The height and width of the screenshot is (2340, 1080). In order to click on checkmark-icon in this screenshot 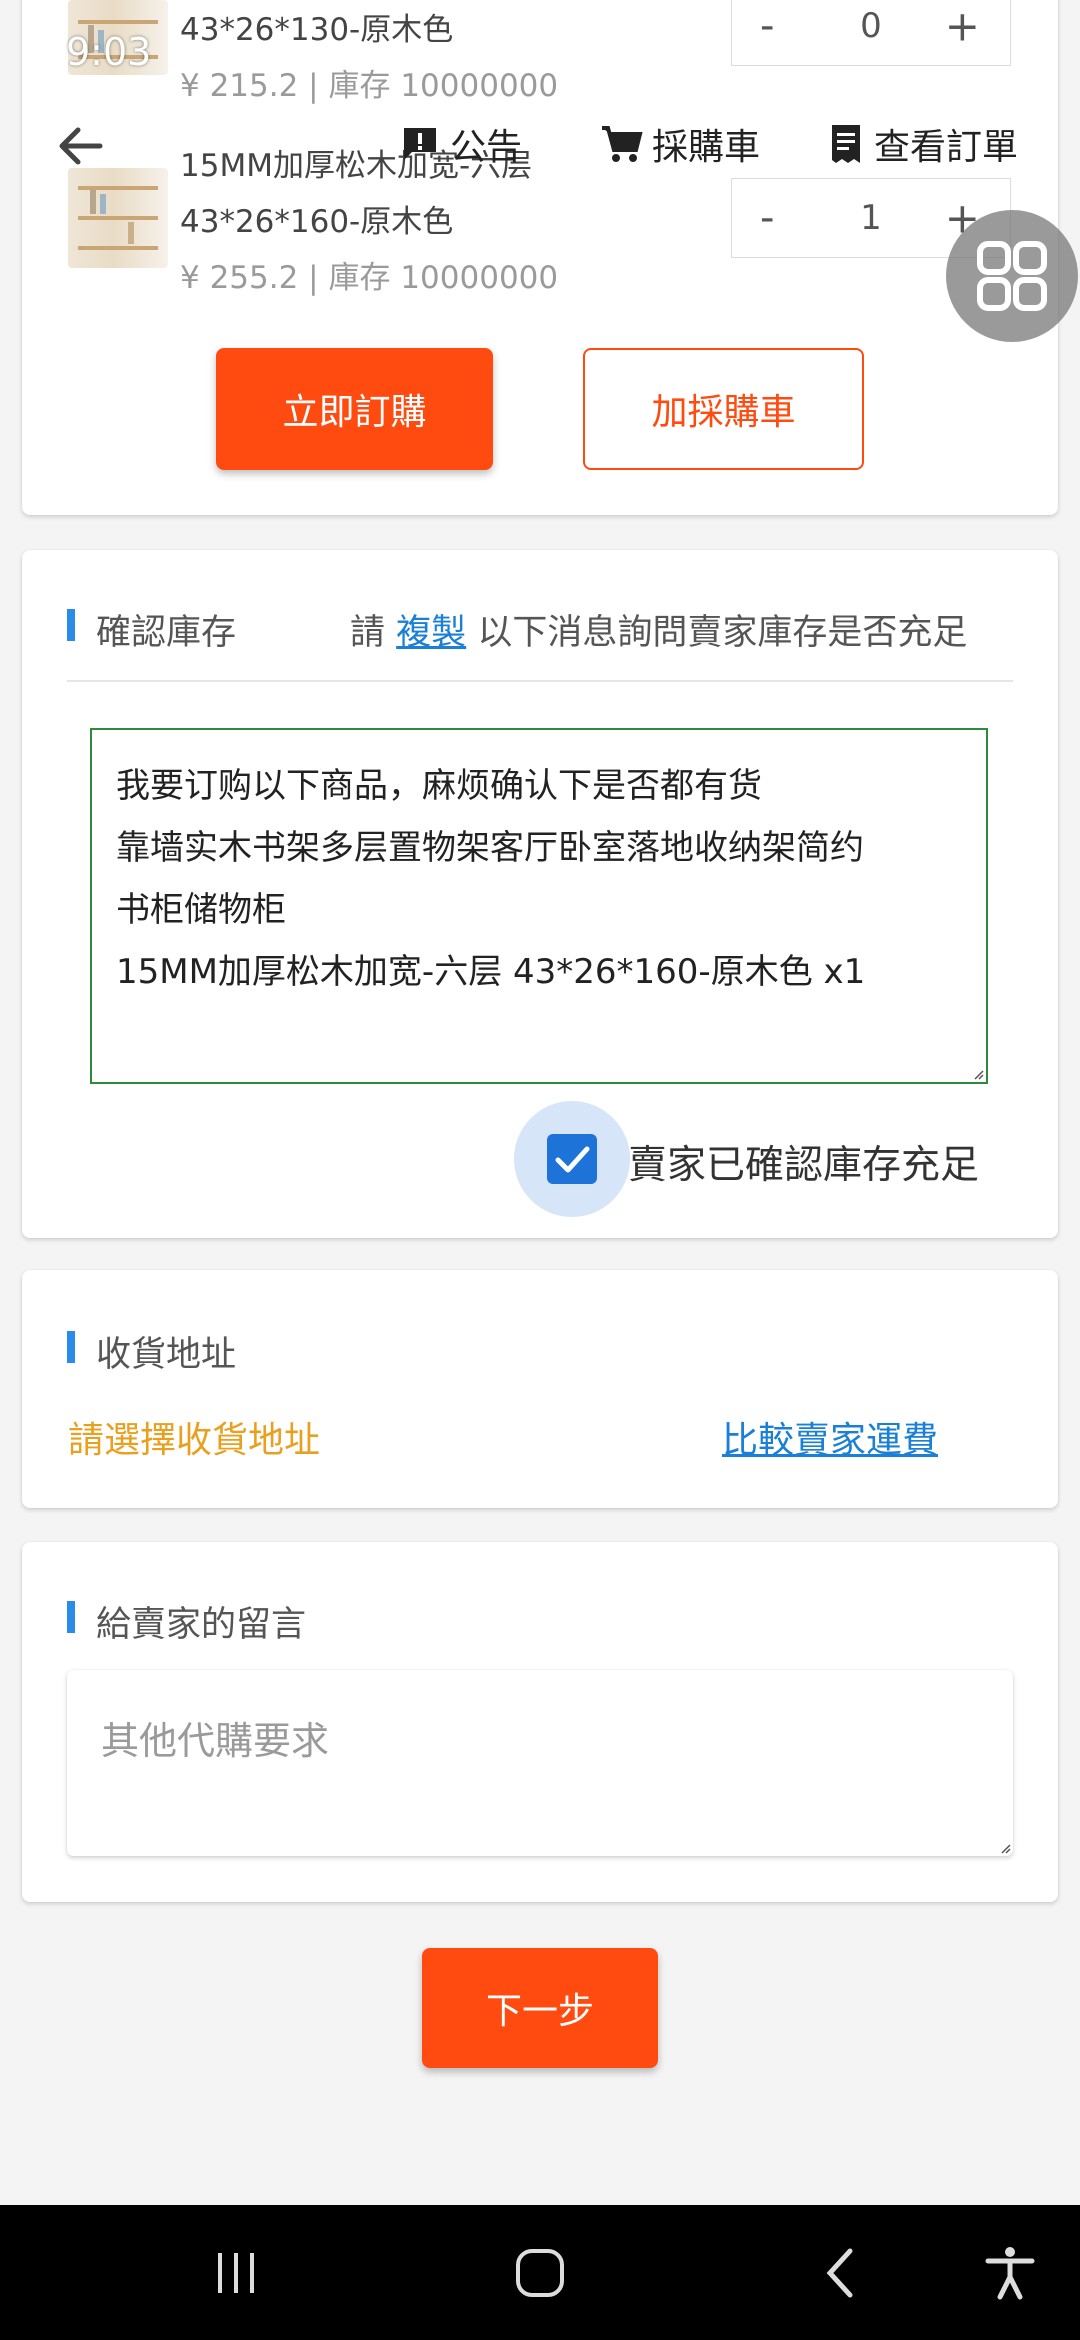, I will do `click(572, 1159)`.